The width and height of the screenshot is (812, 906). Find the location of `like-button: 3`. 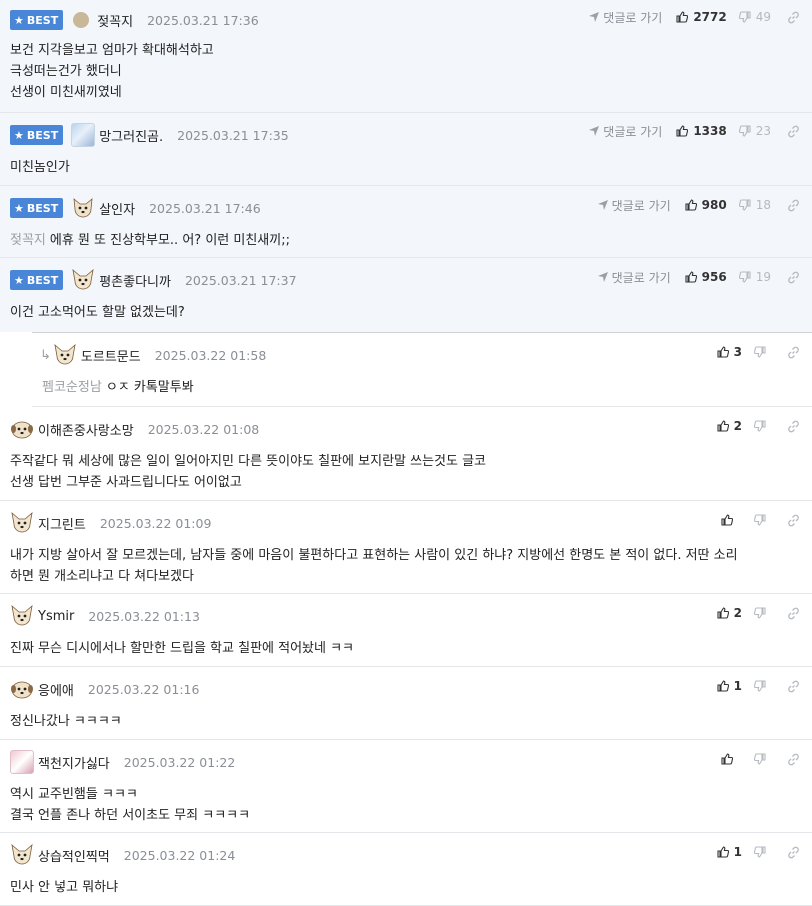

like-button: 3 is located at coordinates (729, 352).